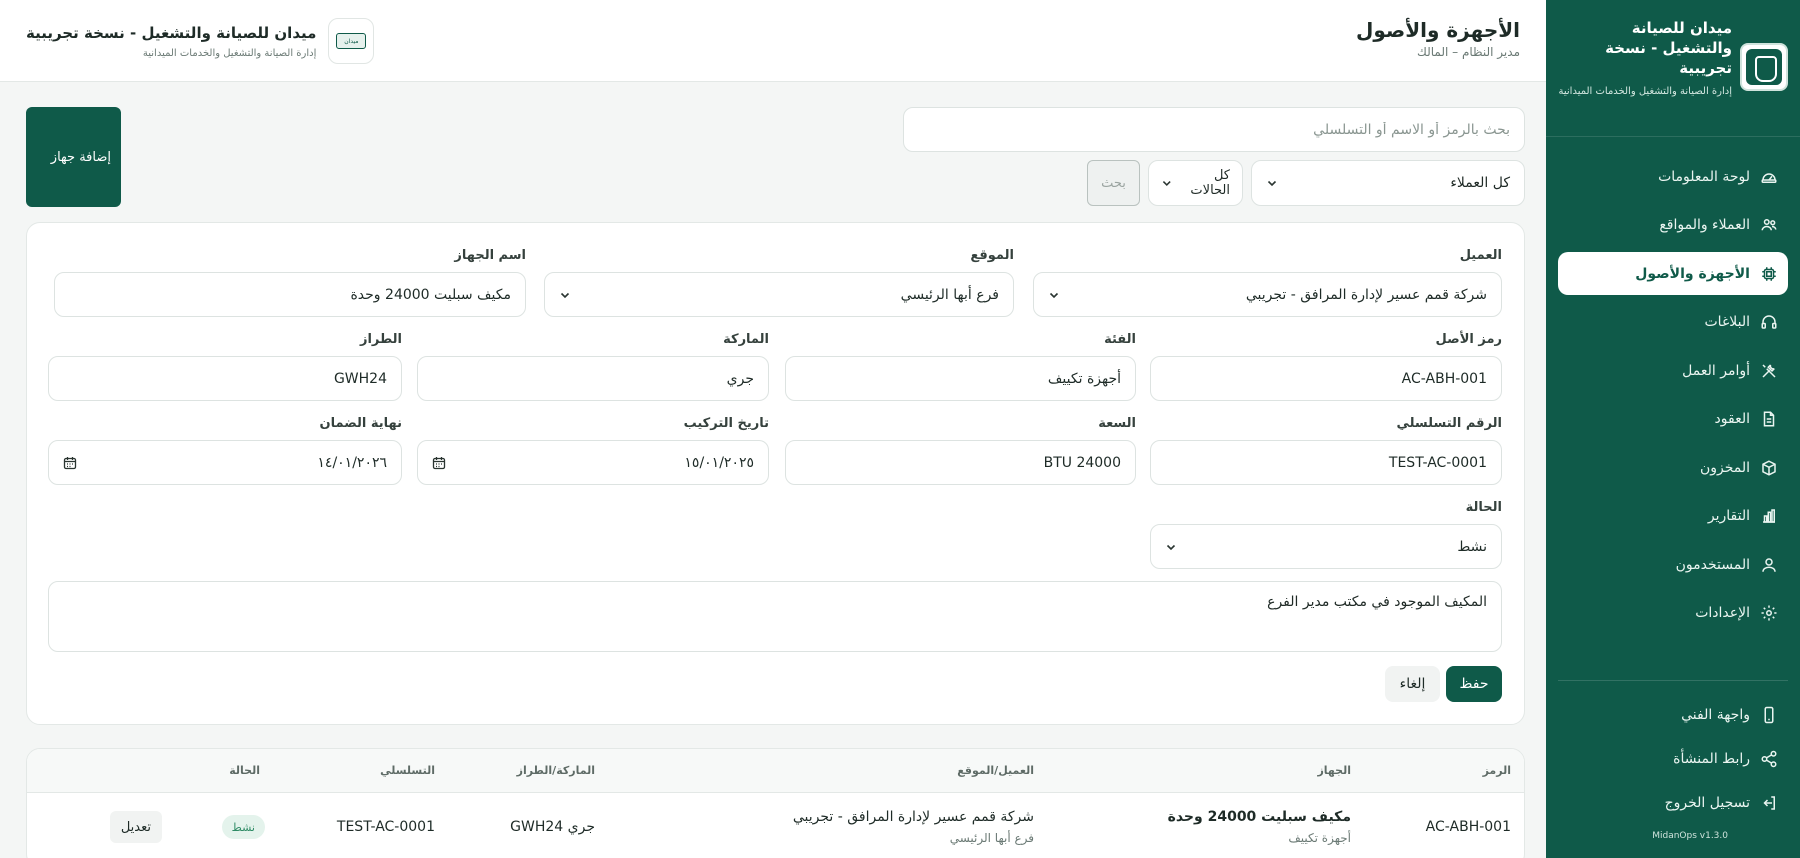  Describe the element at coordinates (1267, 294) in the screenshot. I see `client-select: شركة قمم عسير لإدارة المرافق - تجريبي` at that location.